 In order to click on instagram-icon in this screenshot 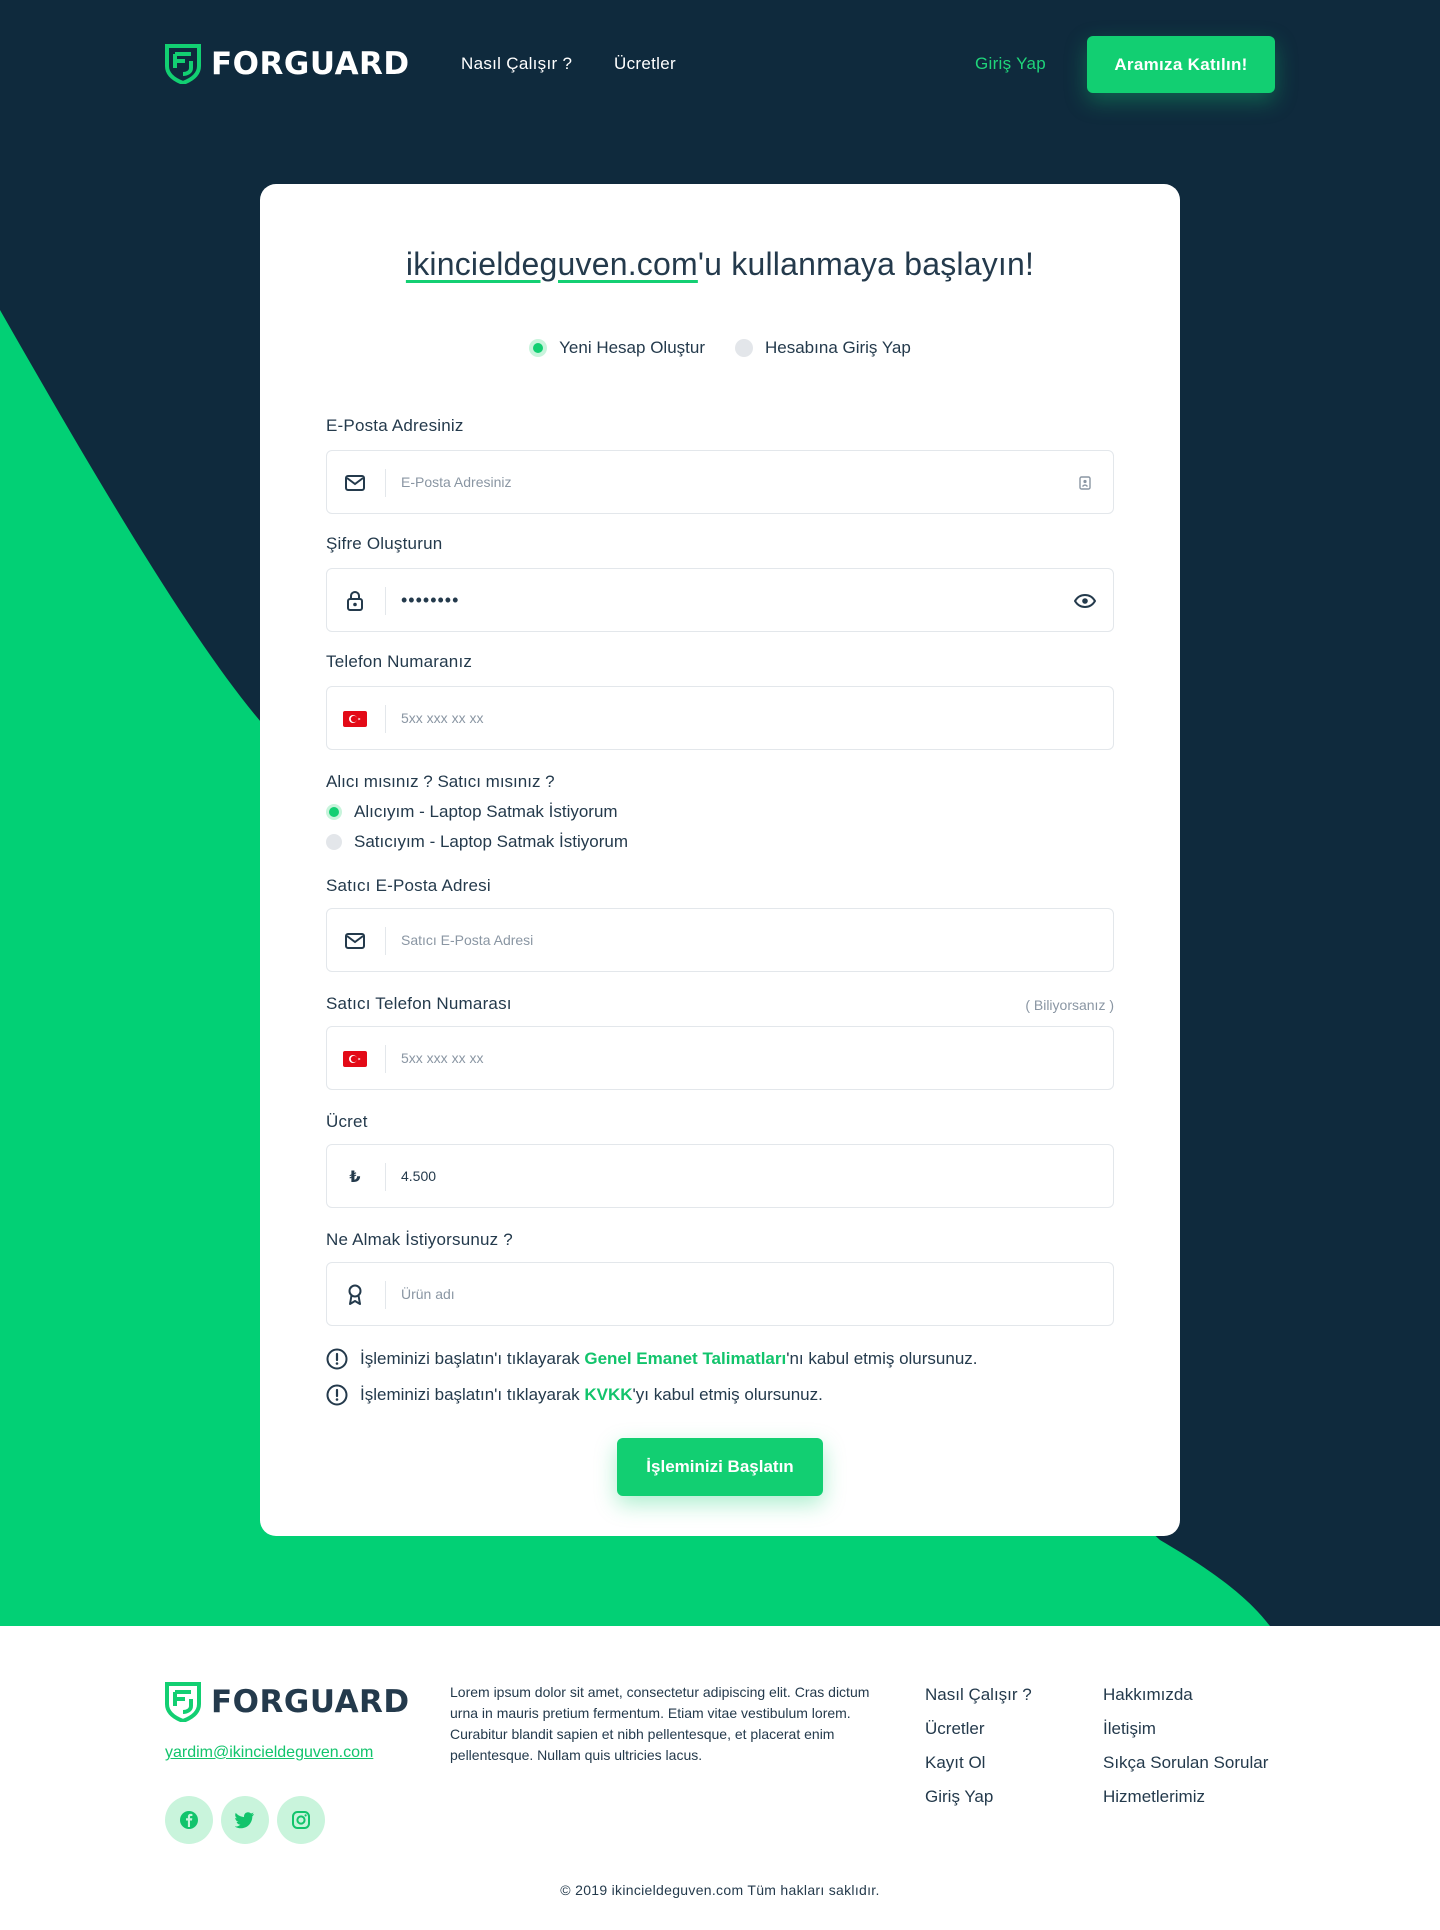, I will do `click(301, 1820)`.